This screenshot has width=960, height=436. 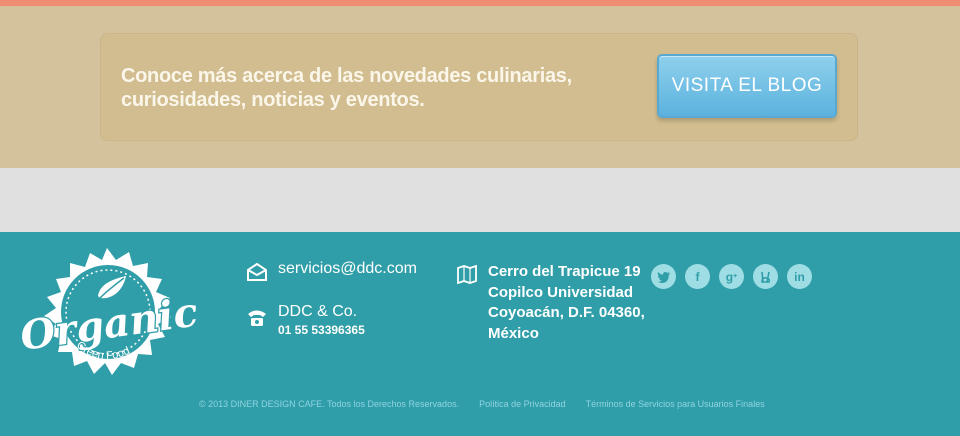 I want to click on googleplus-icon: g +, so click(x=731, y=276).